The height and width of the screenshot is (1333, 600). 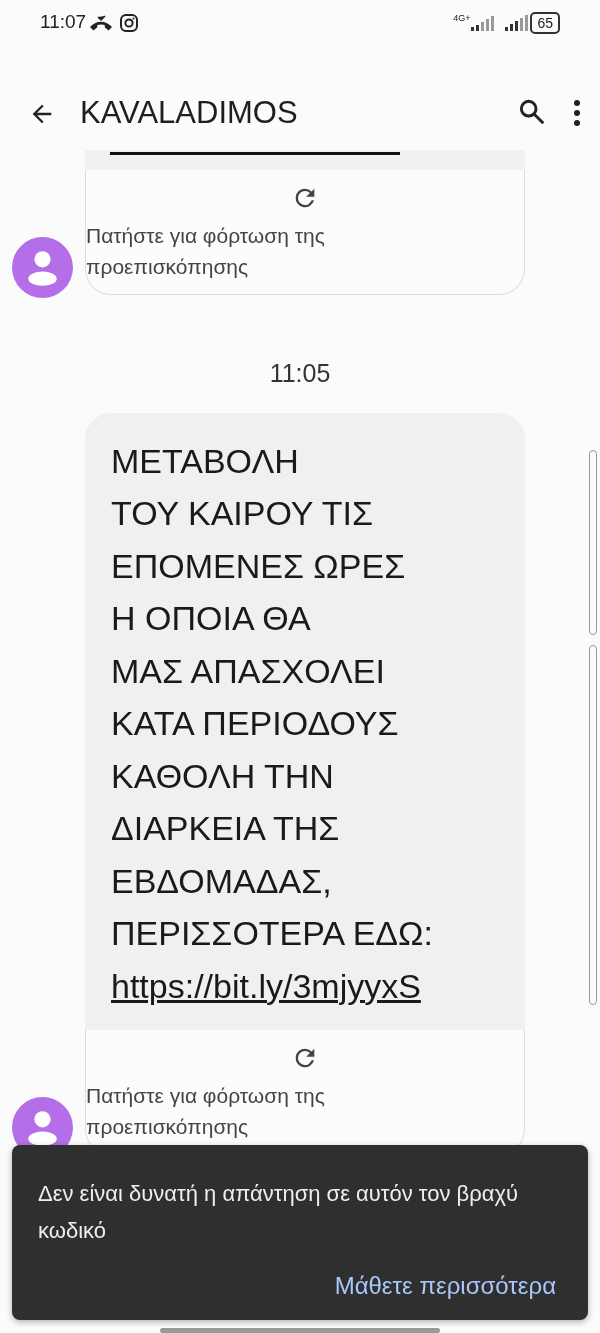 I want to click on message-text: ΤΟΥ ΚΑΙΡΟΥ ΤΙΣ, so click(x=242, y=513).